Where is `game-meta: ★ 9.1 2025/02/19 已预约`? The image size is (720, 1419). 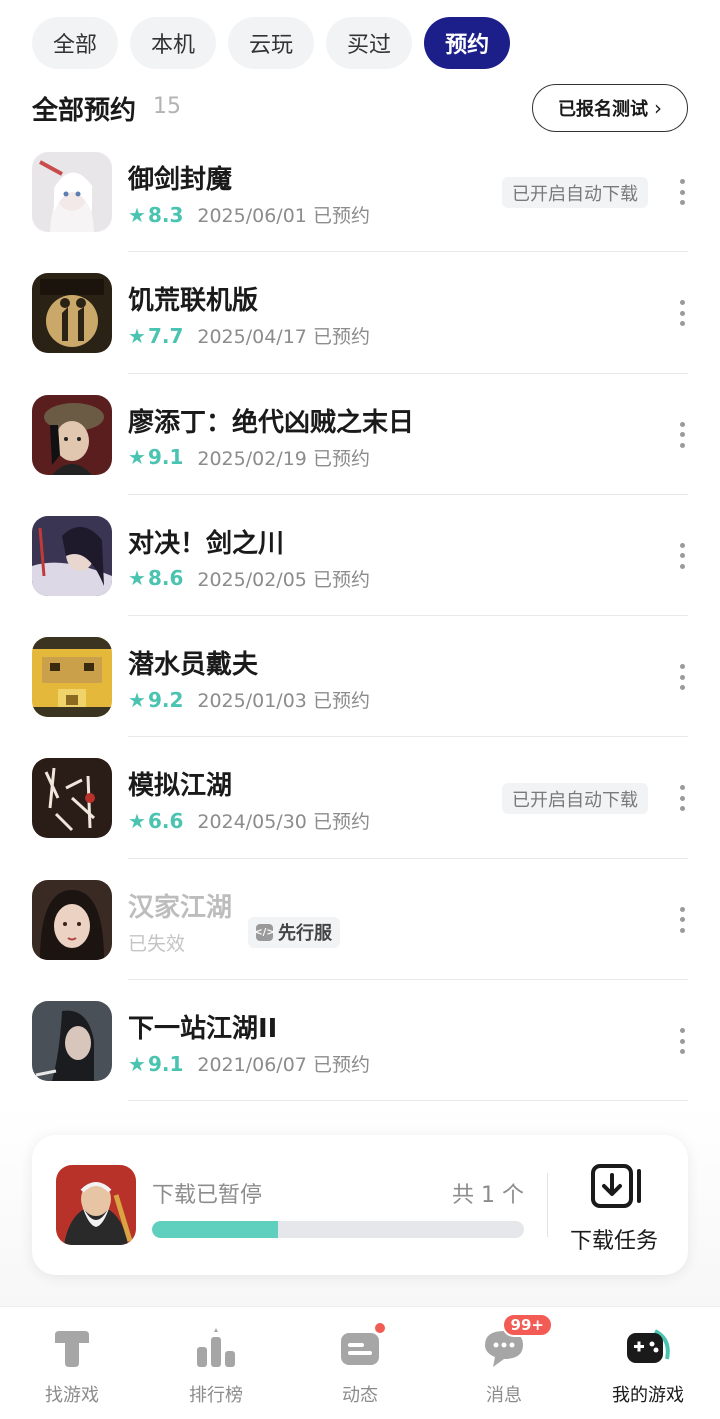
game-meta: ★ 9.1 2025/02/19 已预约 is located at coordinates (249, 457).